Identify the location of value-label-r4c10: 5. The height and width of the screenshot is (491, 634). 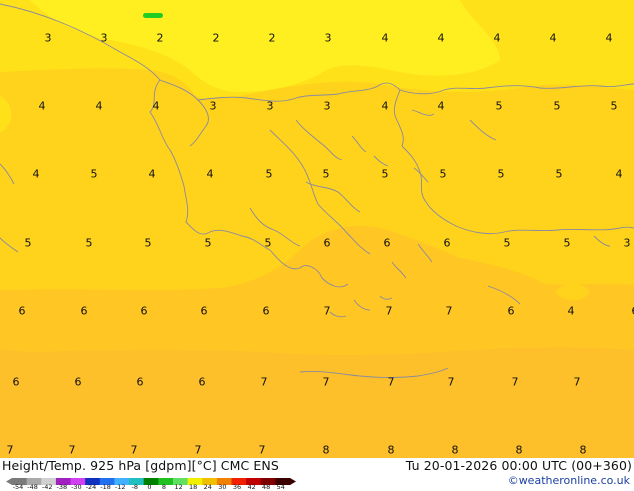
(567, 243).